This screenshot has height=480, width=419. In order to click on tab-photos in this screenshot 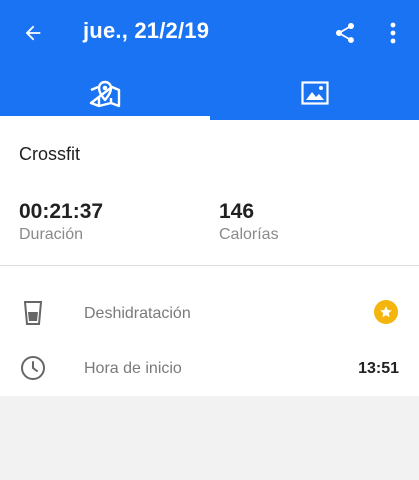, I will do `click(314, 93)`.